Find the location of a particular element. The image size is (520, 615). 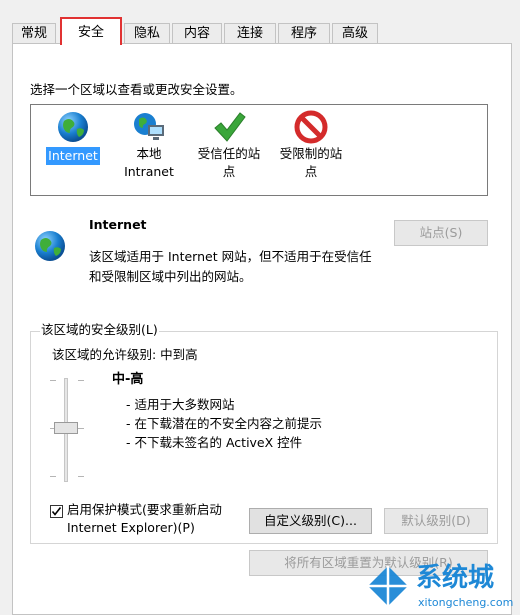

zone-internet: Internet is located at coordinates (73, 137).